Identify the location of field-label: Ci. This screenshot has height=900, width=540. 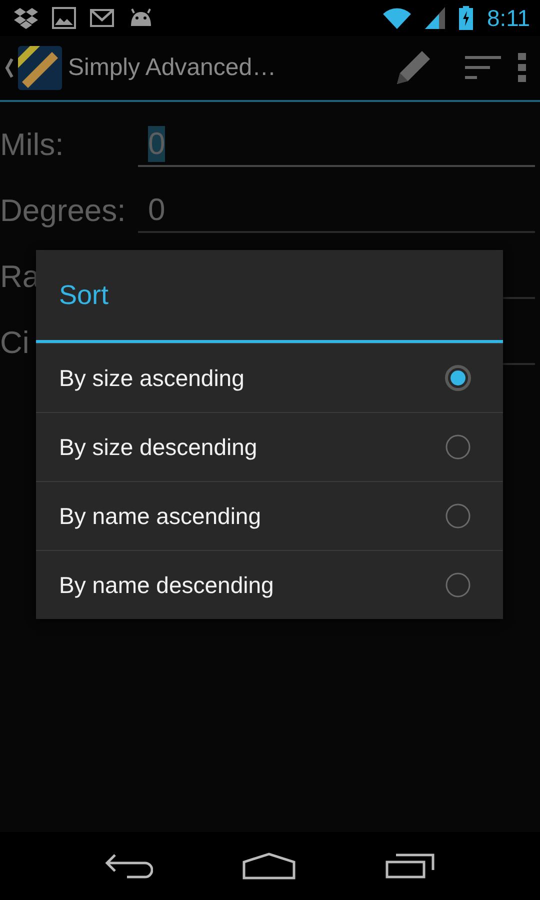
(15, 343).